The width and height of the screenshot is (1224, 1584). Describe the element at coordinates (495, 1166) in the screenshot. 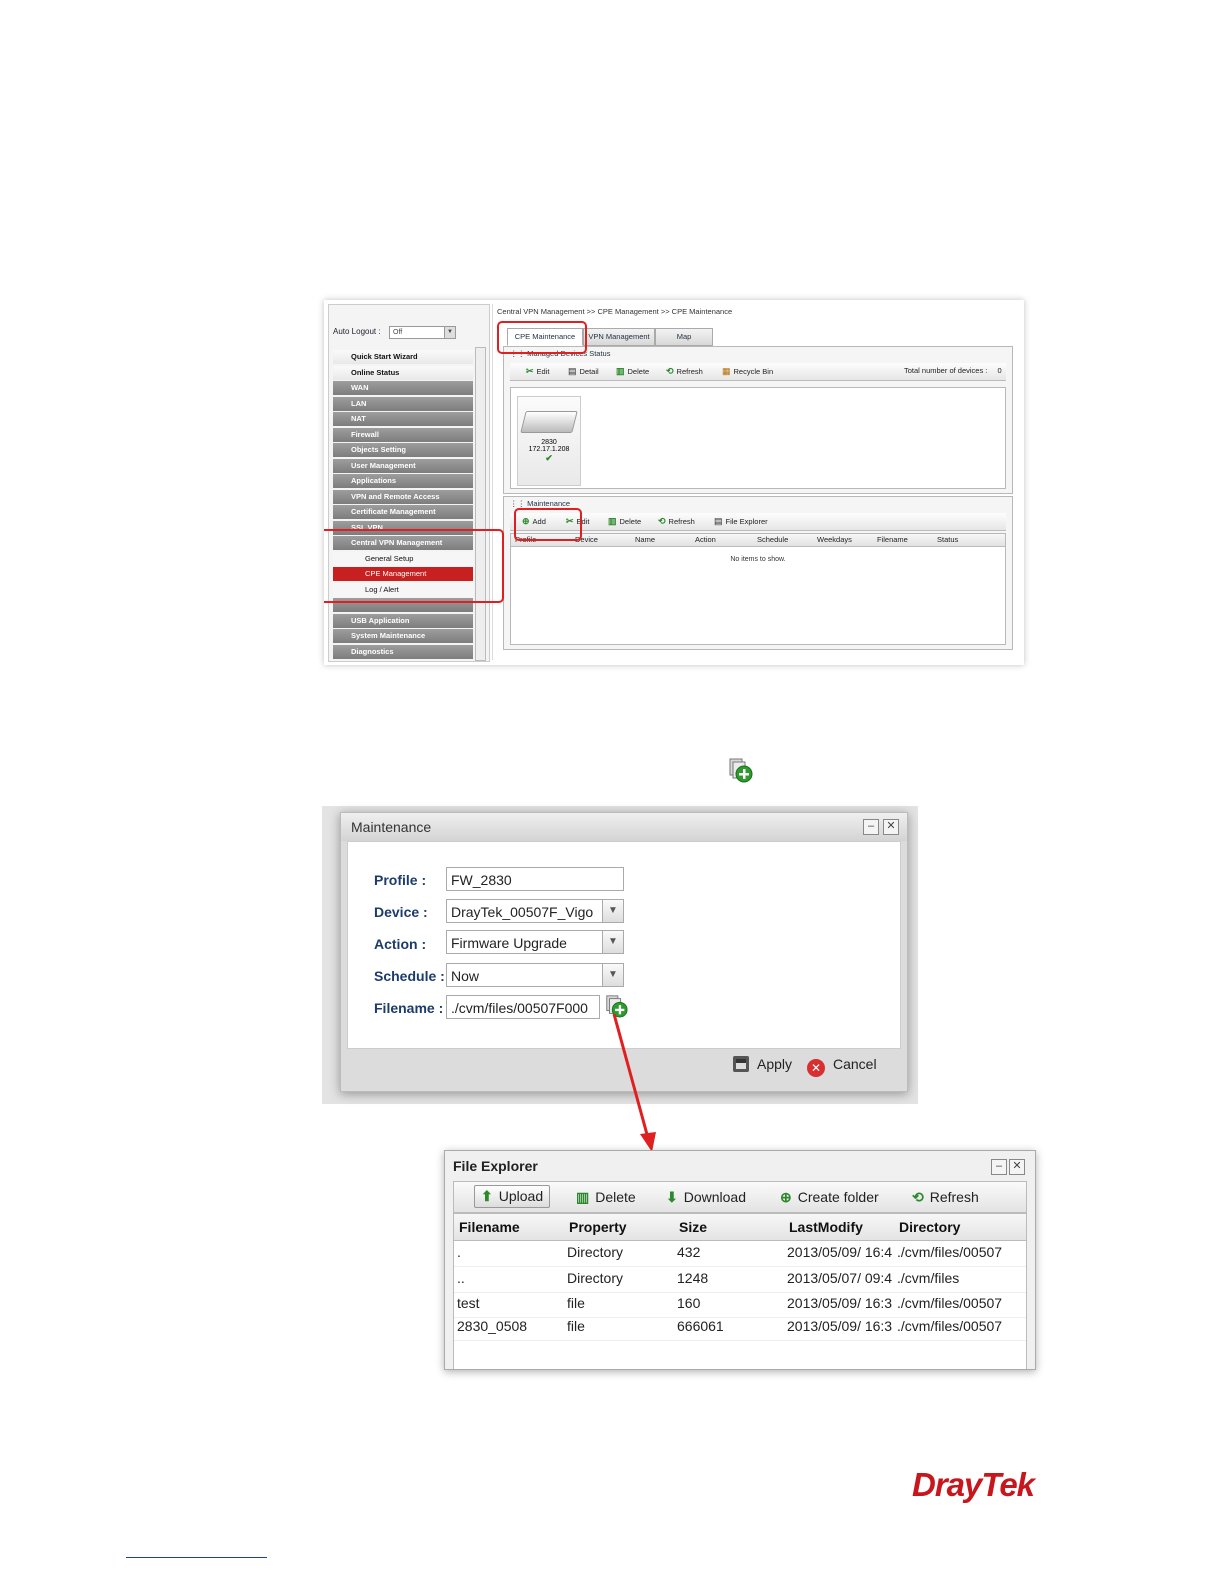

I see `file-explorer-title: File Explorer` at that location.